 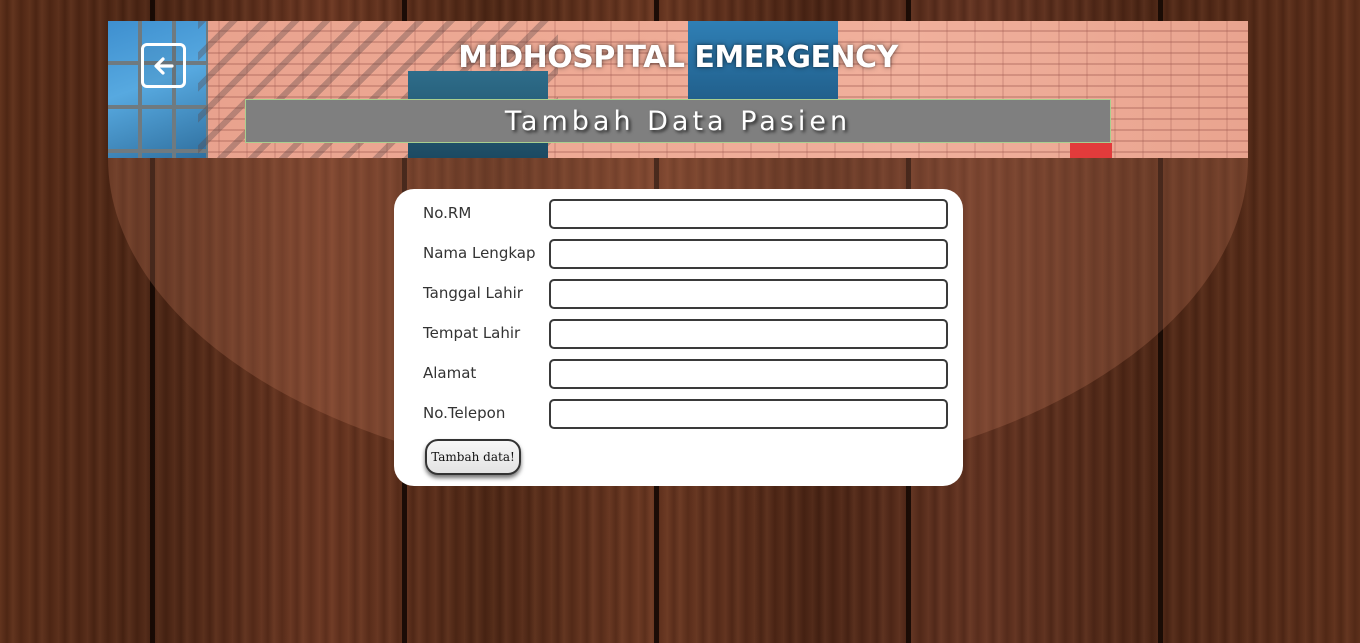 What do you see at coordinates (447, 213) in the screenshot?
I see `no-rm-label: No.RM` at bounding box center [447, 213].